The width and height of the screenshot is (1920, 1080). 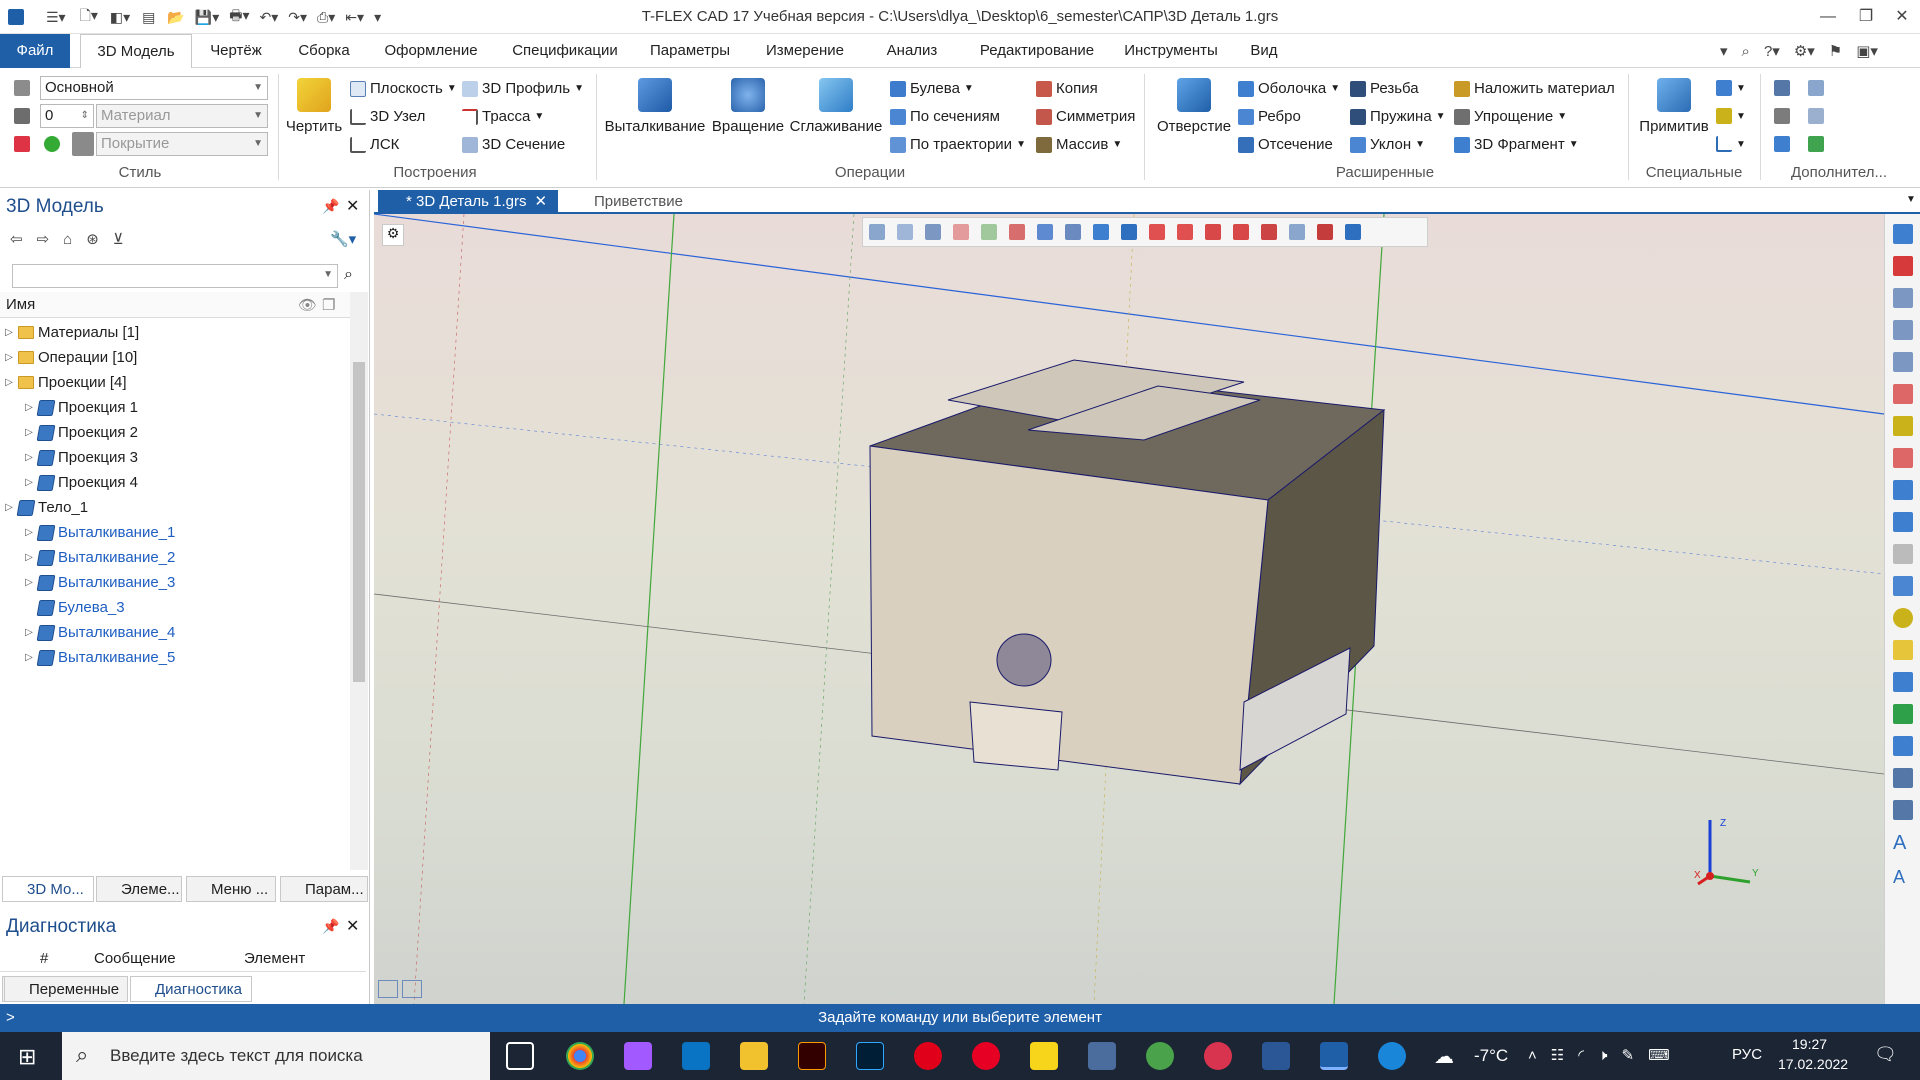 What do you see at coordinates (1213, 232) in the screenshot?
I see `view-top-icon` at bounding box center [1213, 232].